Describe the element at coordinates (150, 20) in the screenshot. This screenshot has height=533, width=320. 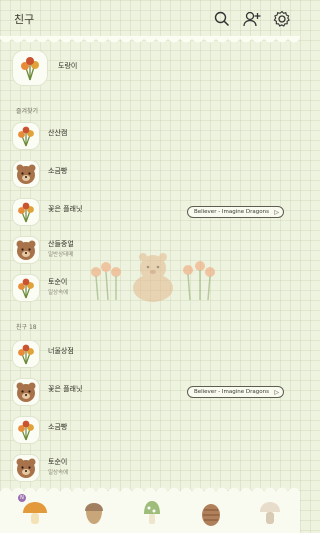
I see `header: 친구` at that location.